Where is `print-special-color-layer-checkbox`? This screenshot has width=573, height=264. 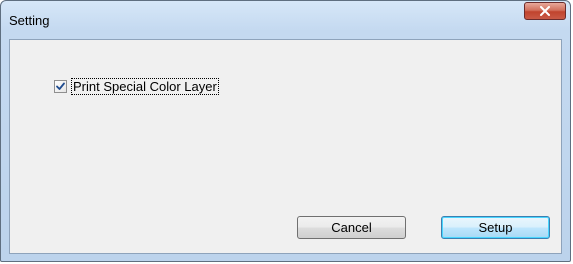
print-special-color-layer-checkbox is located at coordinates (60, 86).